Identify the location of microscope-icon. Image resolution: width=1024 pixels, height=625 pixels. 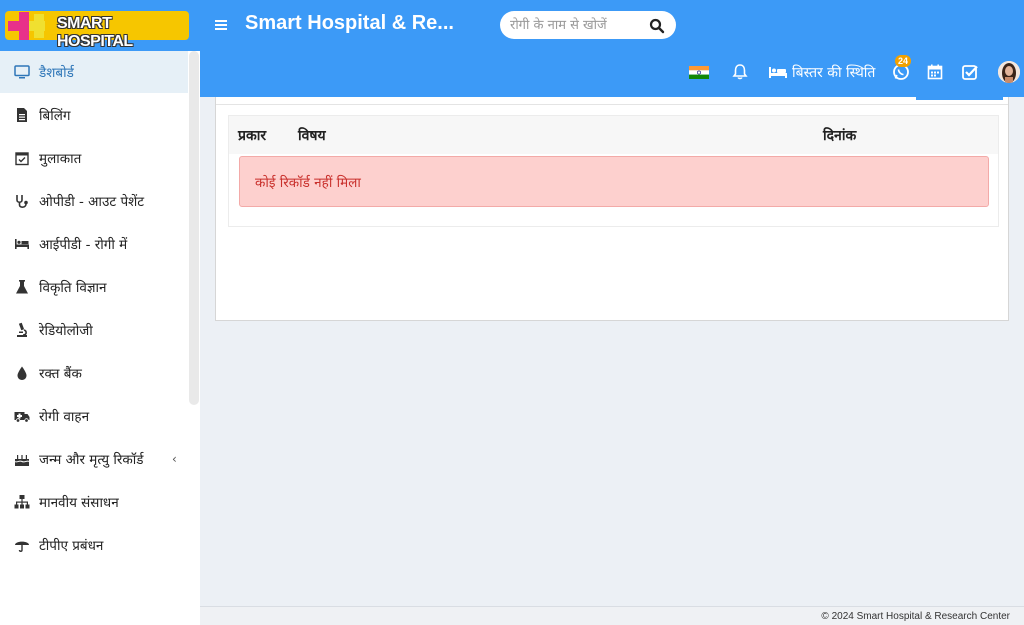
(22, 329).